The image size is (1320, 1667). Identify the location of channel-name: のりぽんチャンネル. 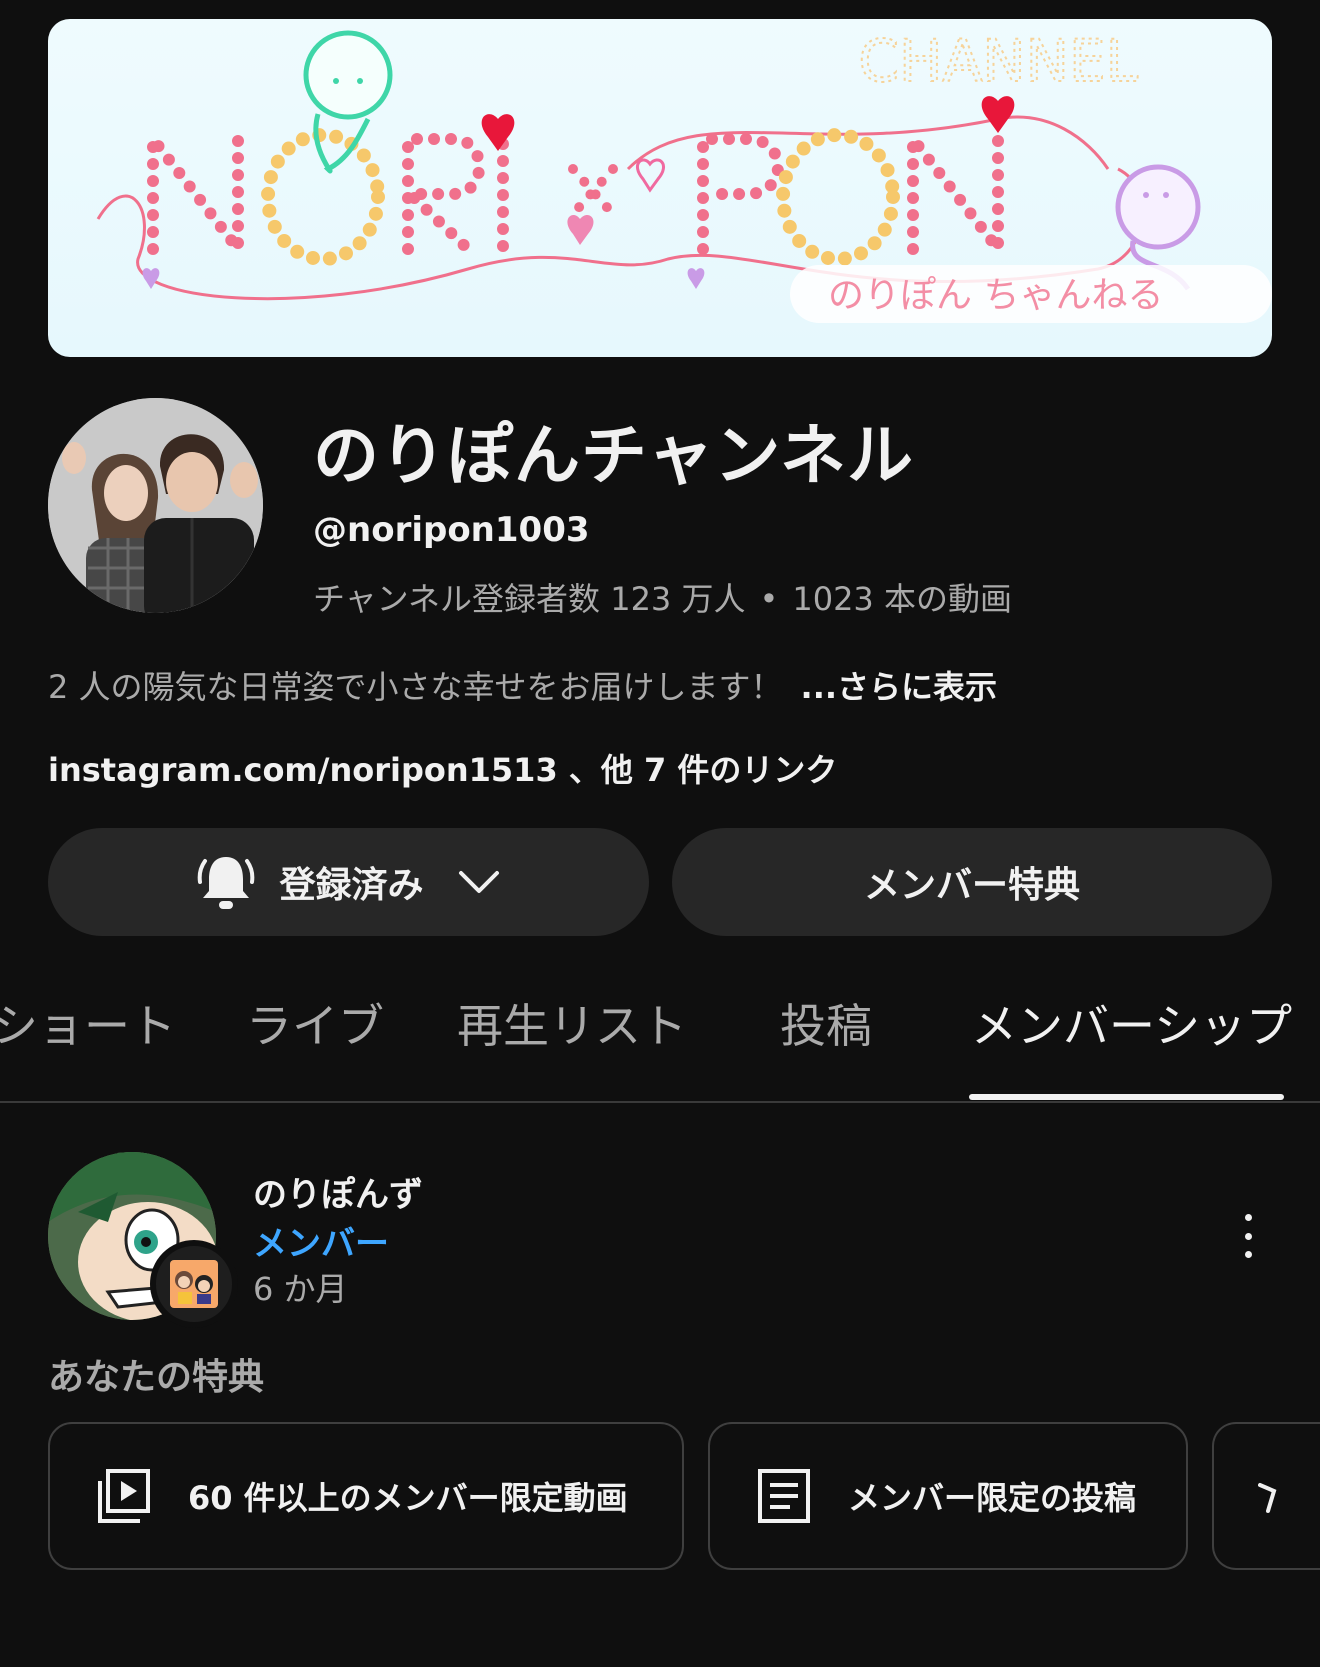
(614, 455).